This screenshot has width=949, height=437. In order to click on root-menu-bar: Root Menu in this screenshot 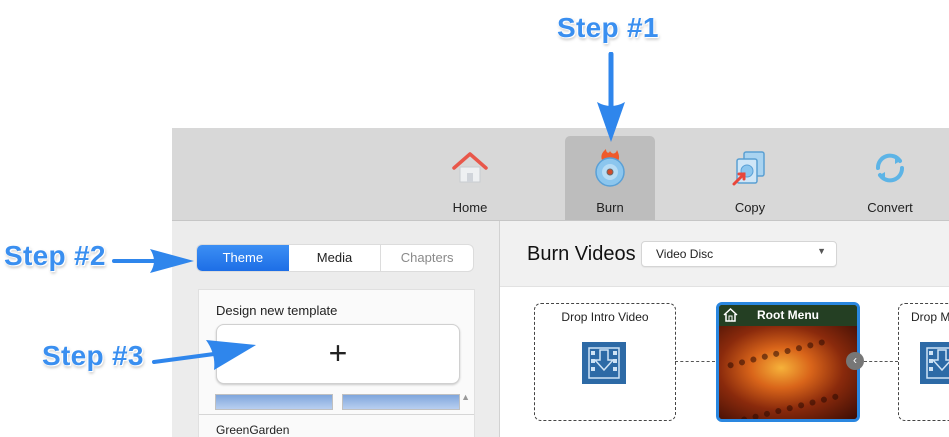, I will do `click(788, 315)`.